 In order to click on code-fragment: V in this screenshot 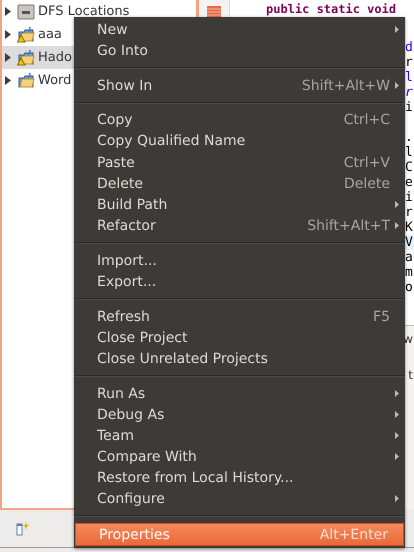, I will do `click(409, 242)`.